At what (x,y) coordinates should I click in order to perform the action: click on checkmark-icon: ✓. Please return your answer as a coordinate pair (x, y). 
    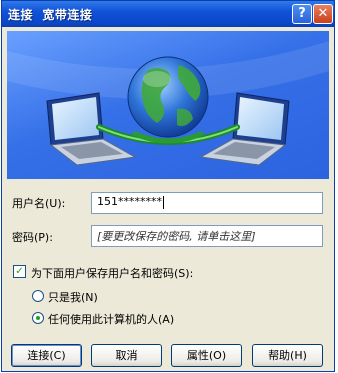
    Looking at the image, I should click on (19, 271).